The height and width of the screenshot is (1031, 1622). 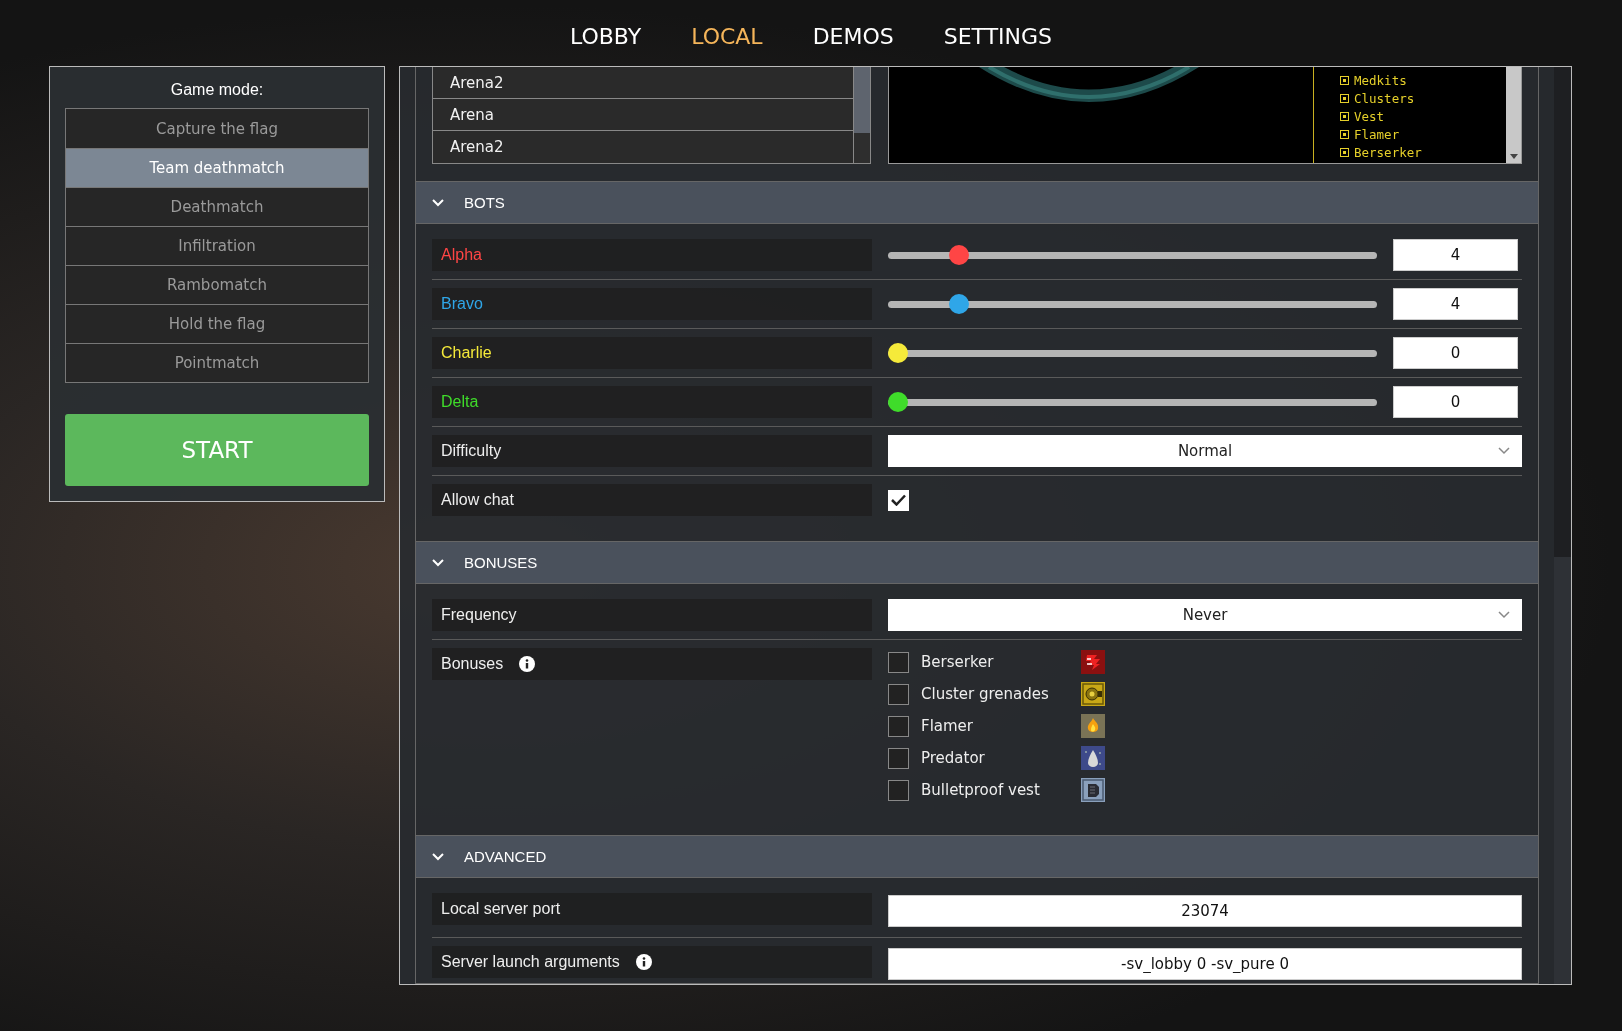 What do you see at coordinates (217, 206) in the screenshot?
I see `game-mode-item: Deathmatch` at bounding box center [217, 206].